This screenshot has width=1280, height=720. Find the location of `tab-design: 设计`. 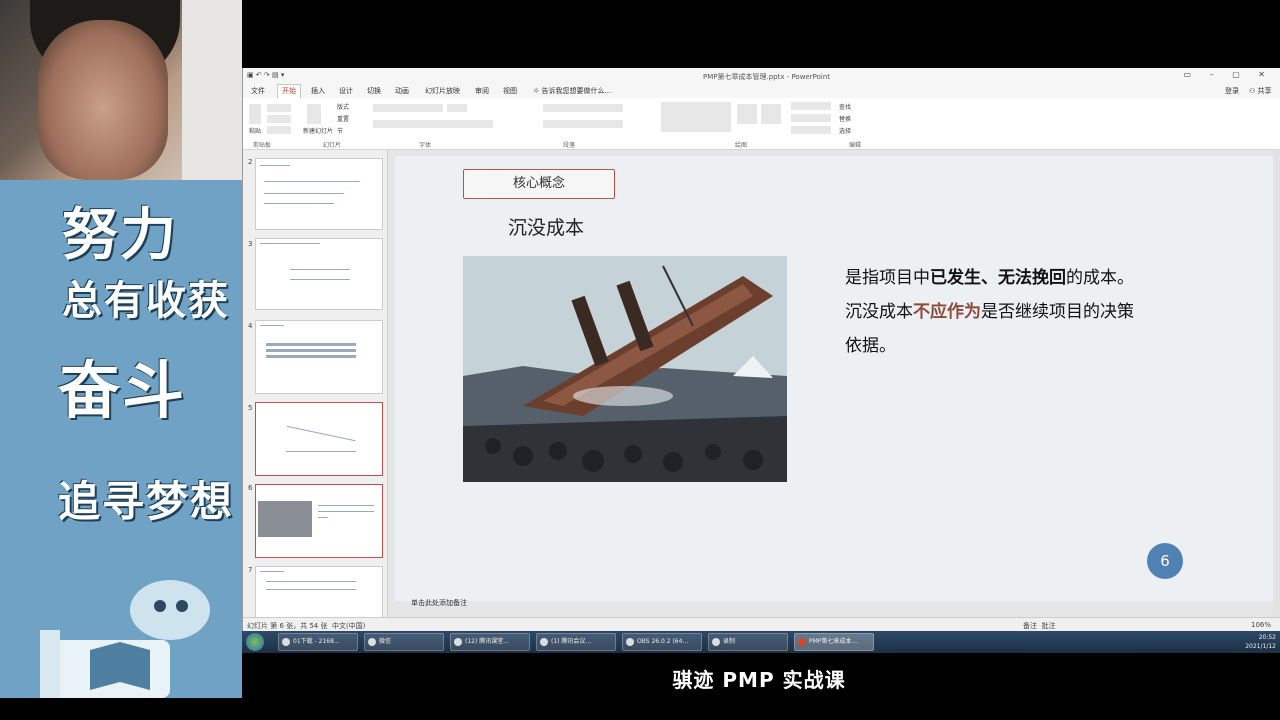

tab-design: 设计 is located at coordinates (346, 91).